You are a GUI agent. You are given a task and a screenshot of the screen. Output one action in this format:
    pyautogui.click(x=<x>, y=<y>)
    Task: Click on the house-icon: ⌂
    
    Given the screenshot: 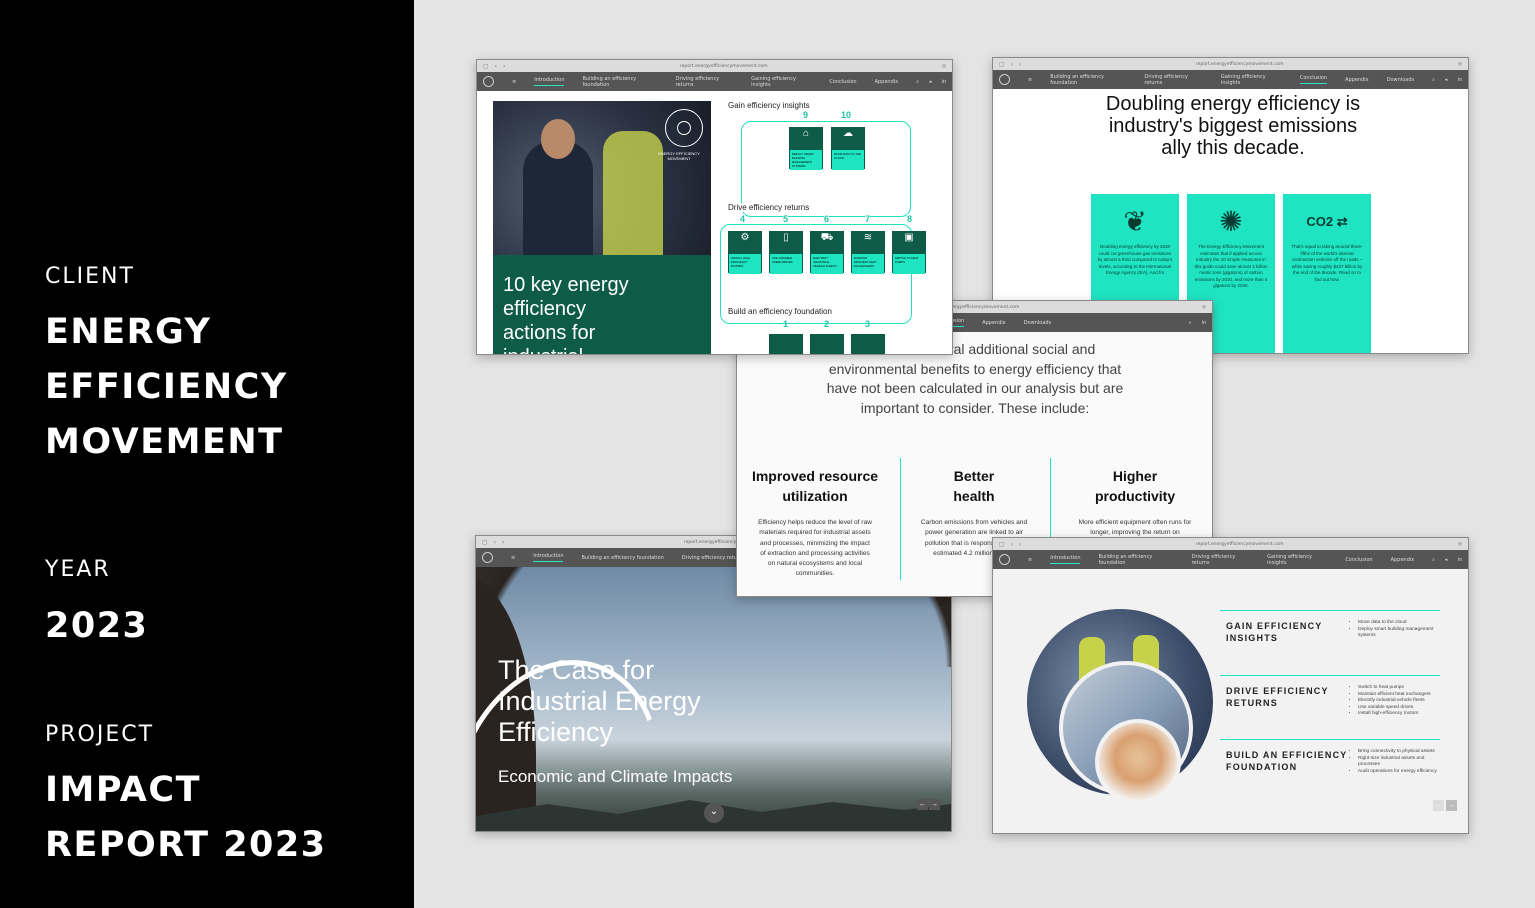 What is the action you would take?
    pyautogui.click(x=806, y=139)
    